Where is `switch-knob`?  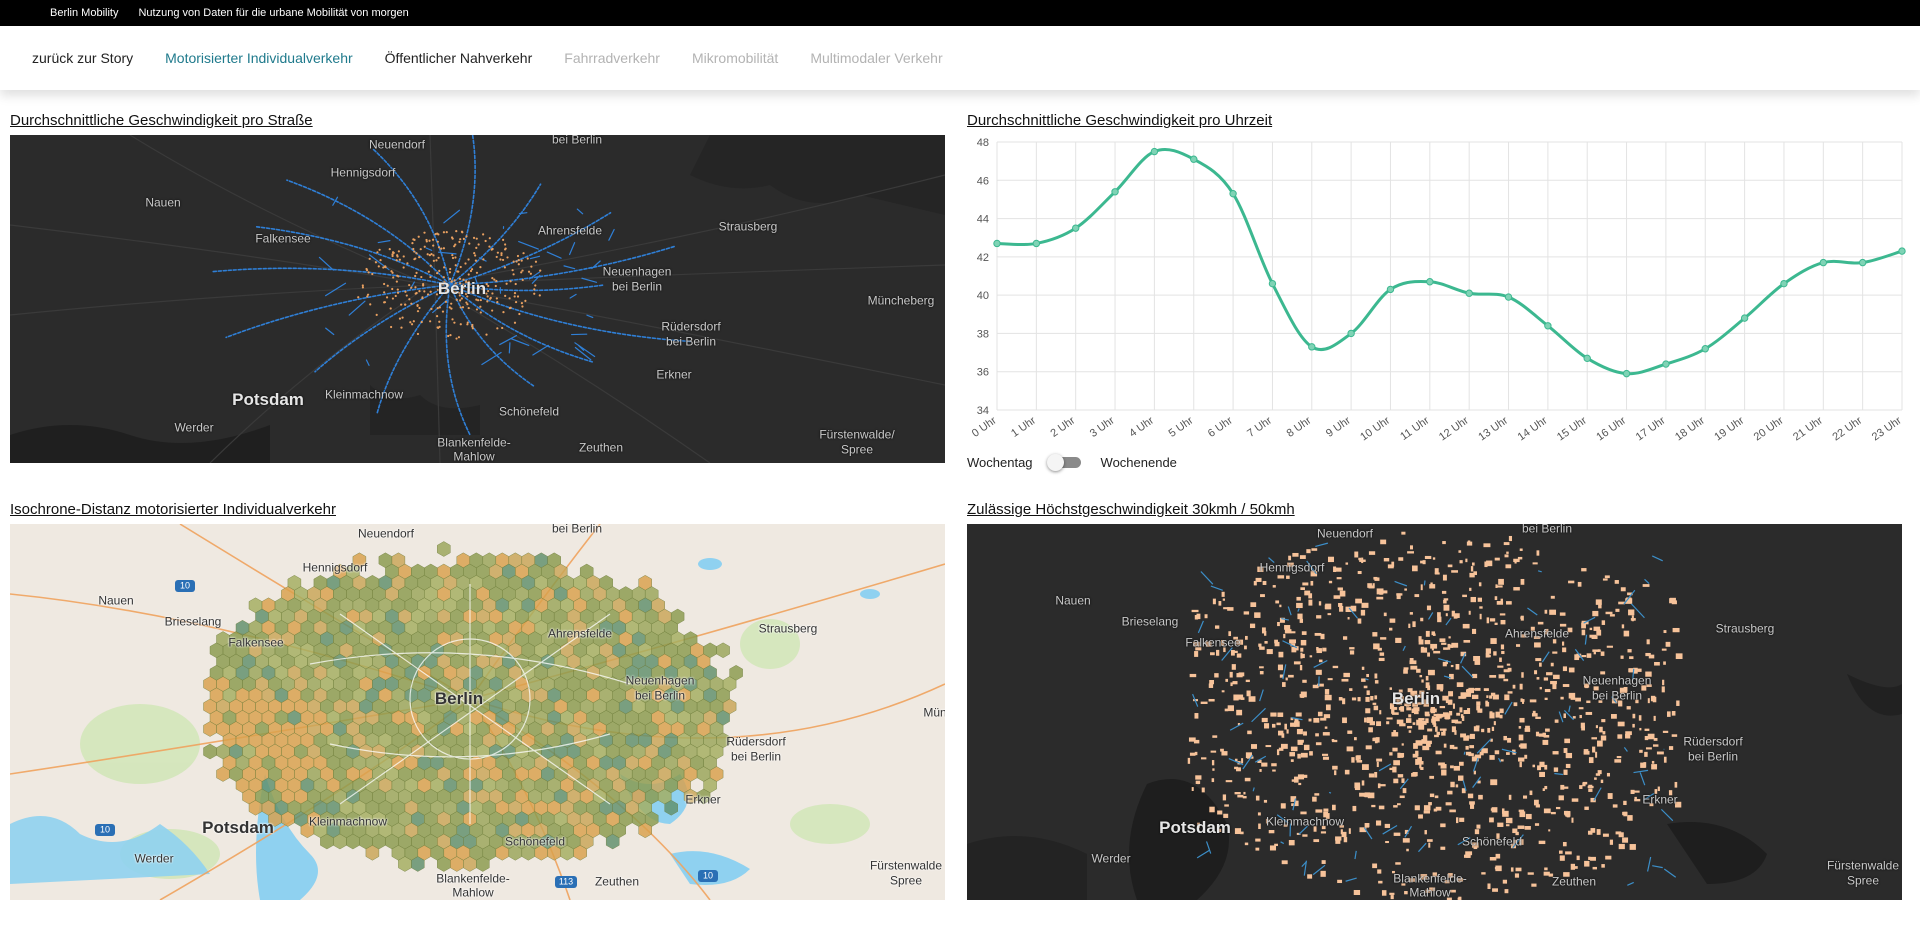
switch-knob is located at coordinates (1055, 462).